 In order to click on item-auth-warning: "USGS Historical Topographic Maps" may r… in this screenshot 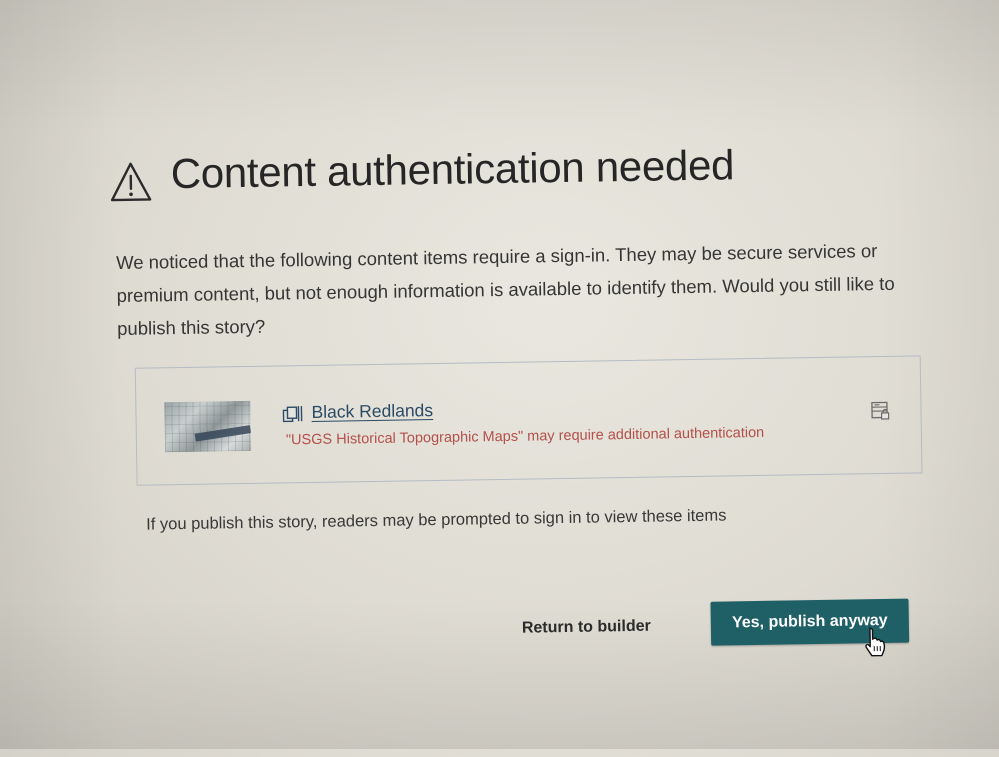, I will do `click(525, 437)`.